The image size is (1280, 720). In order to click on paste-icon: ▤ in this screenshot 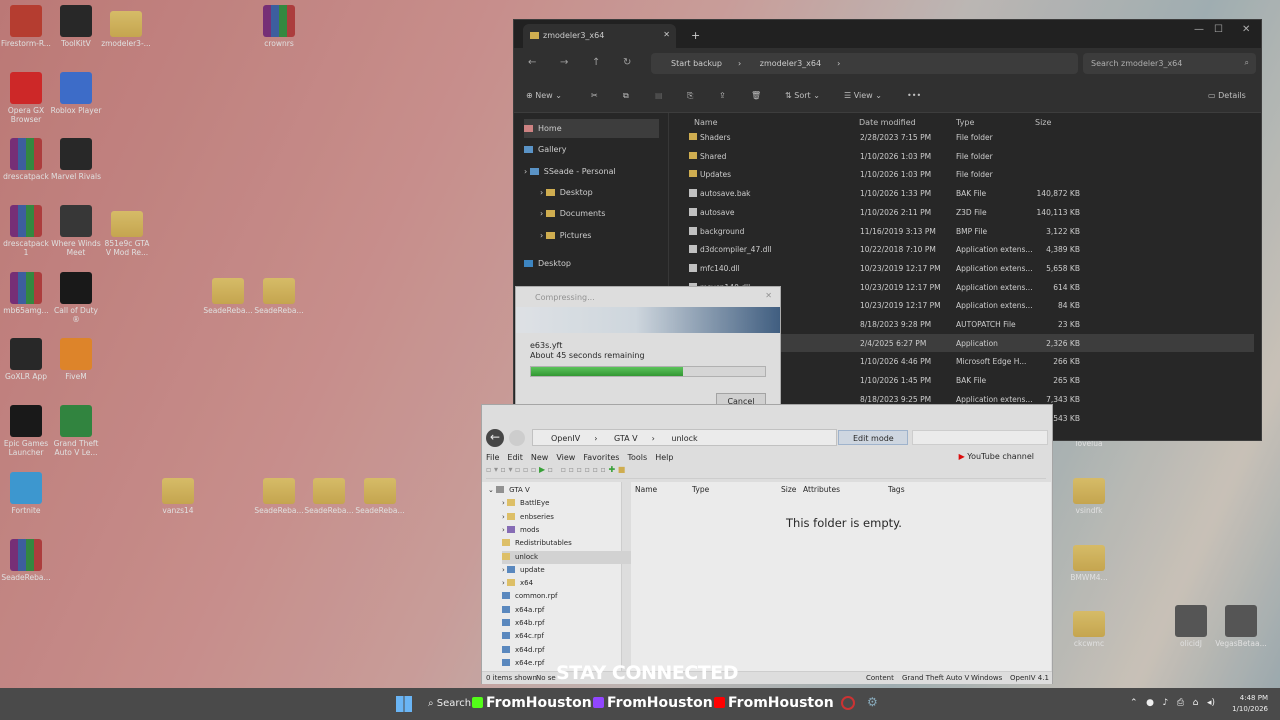, I will do `click(659, 95)`.